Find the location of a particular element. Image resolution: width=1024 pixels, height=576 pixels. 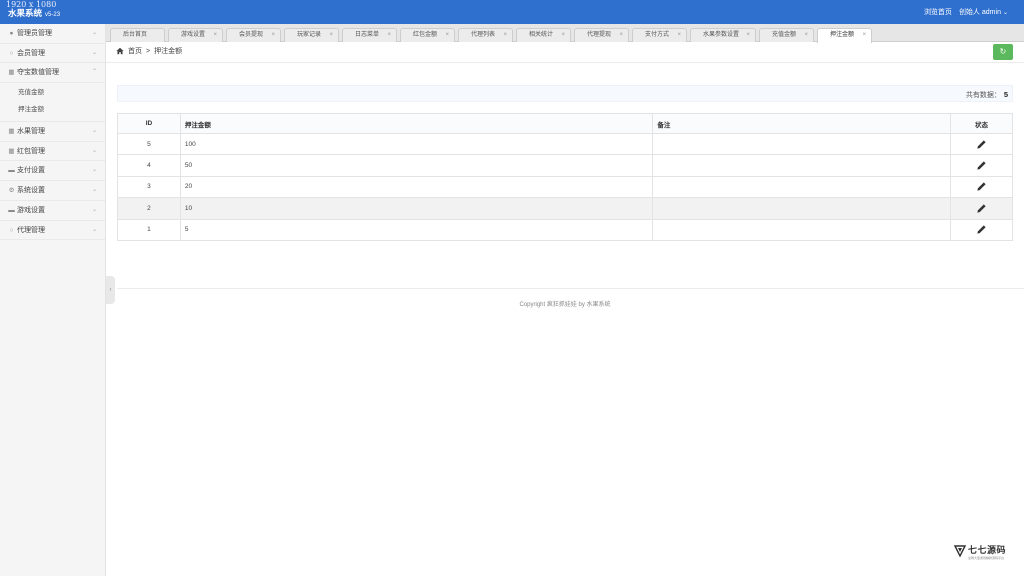

tab-log-menu: 日志菜单 × is located at coordinates (369, 35).